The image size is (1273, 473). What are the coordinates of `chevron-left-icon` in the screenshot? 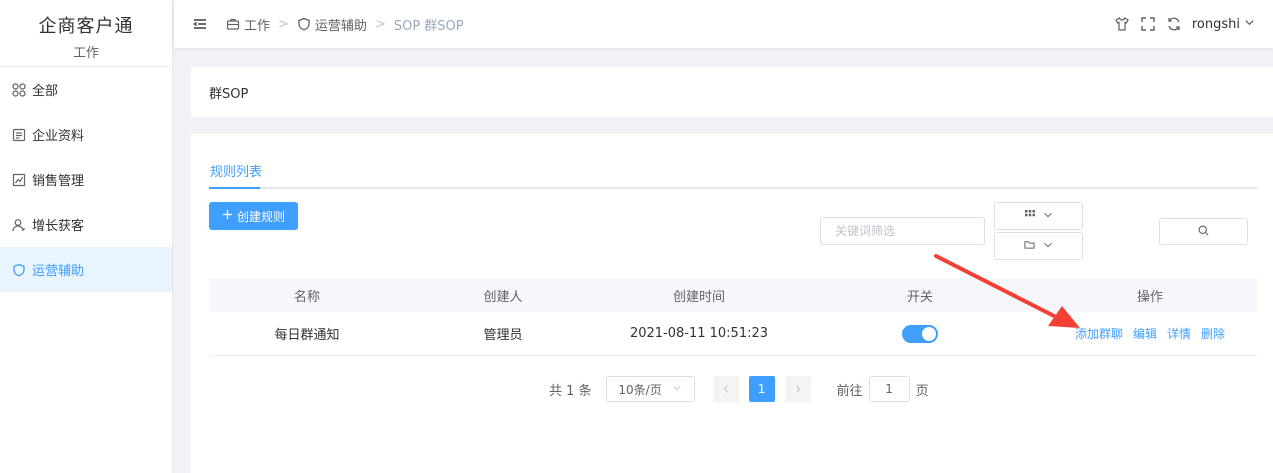 It's located at (725, 389).